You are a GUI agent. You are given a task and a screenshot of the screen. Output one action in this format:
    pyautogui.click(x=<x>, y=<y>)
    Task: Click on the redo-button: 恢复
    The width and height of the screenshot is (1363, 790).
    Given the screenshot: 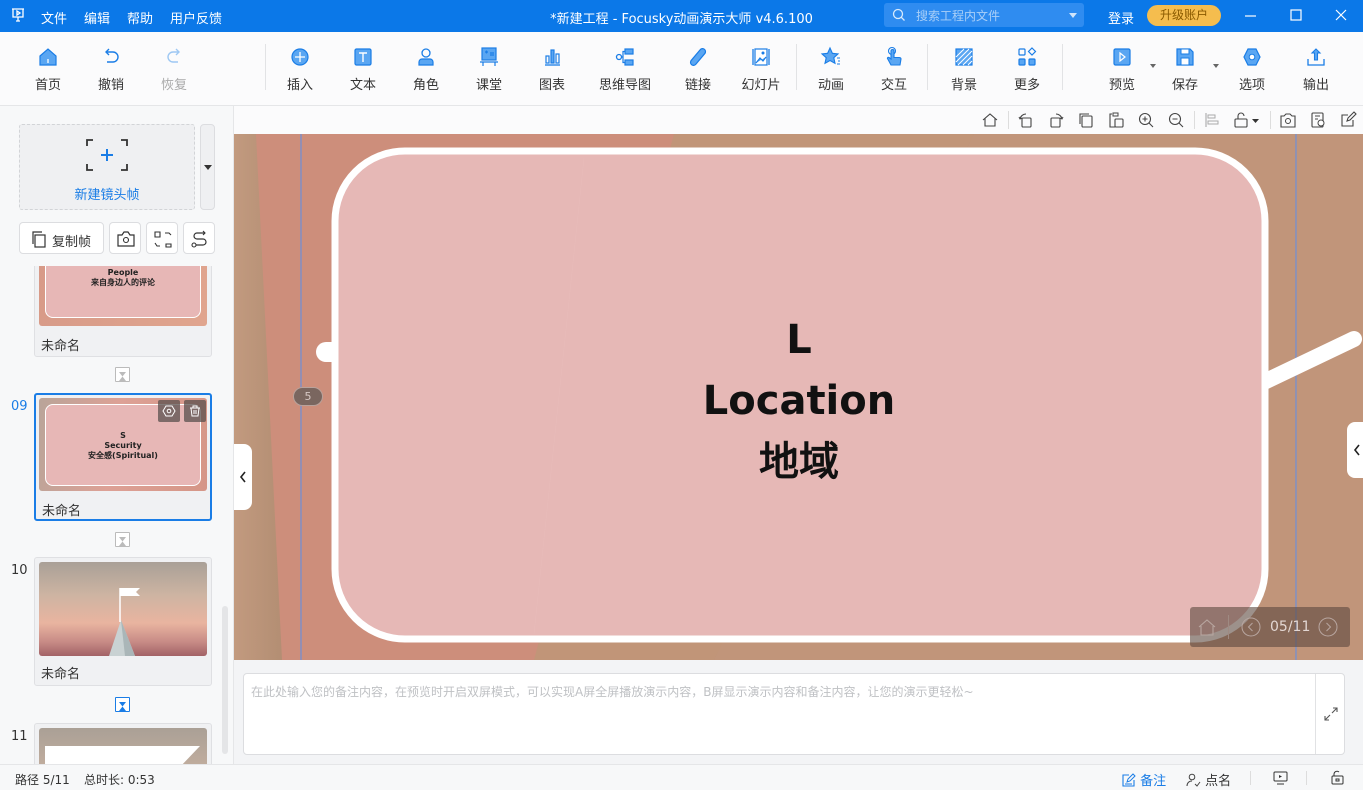 What is the action you would take?
    pyautogui.click(x=174, y=69)
    